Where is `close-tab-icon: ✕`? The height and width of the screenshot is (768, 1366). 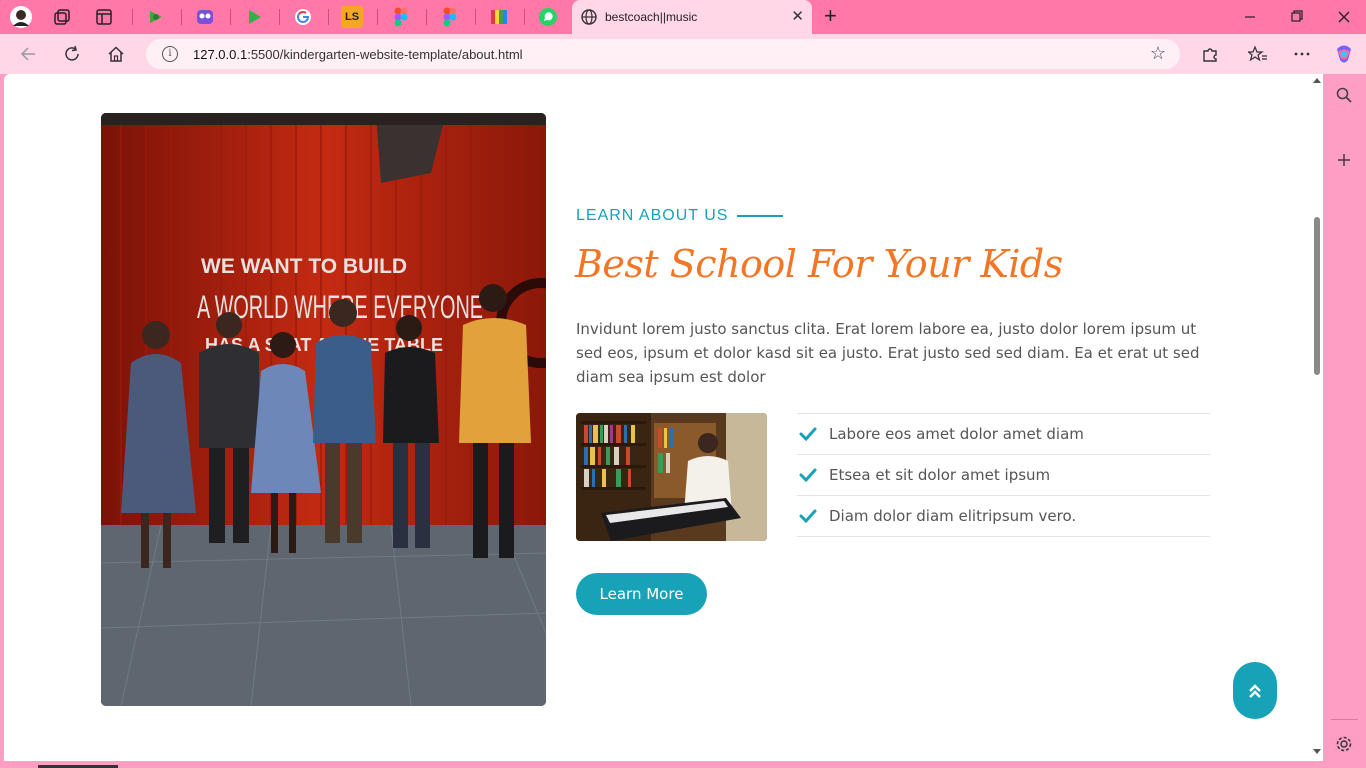
close-tab-icon: ✕ is located at coordinates (797, 17).